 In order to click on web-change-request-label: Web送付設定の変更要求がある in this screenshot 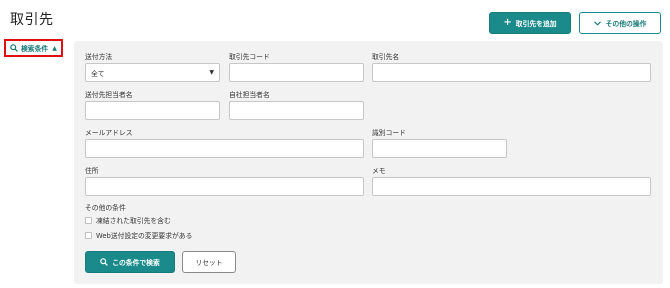, I will do `click(144, 236)`.